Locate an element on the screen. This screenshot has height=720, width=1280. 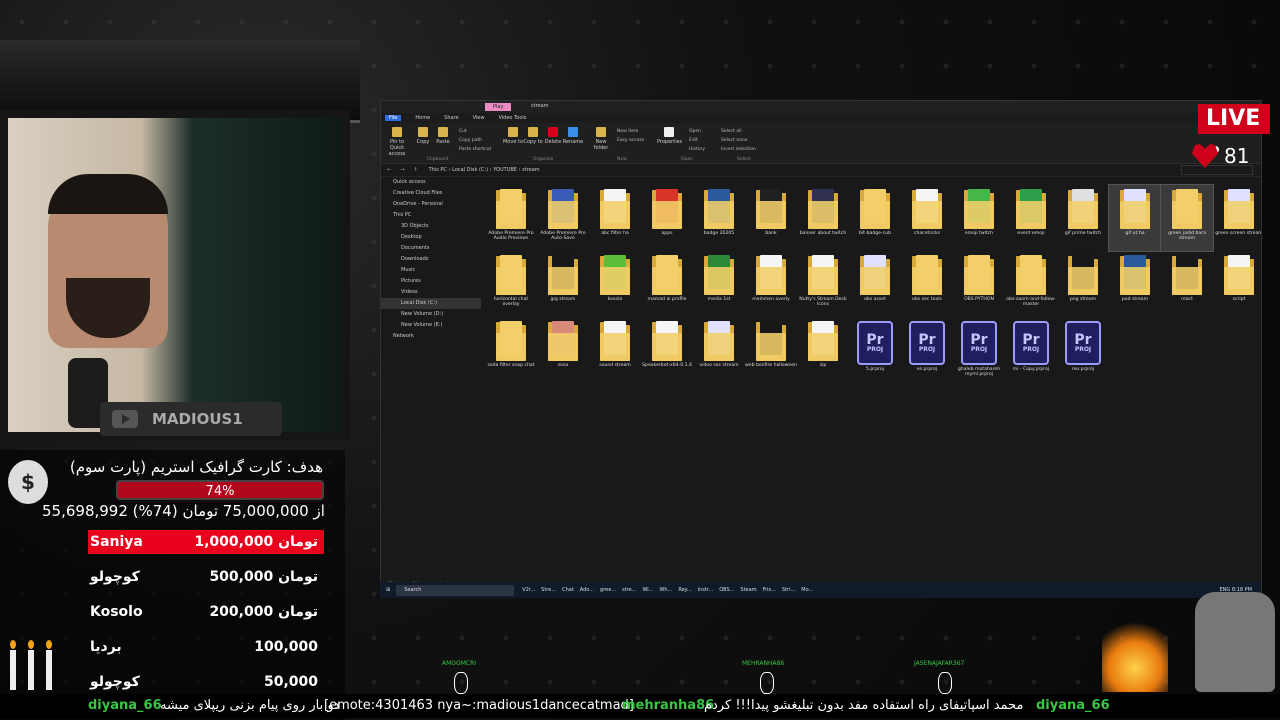
folder-item: Speakerbot-x64-0.1.4 is located at coordinates (667, 350).